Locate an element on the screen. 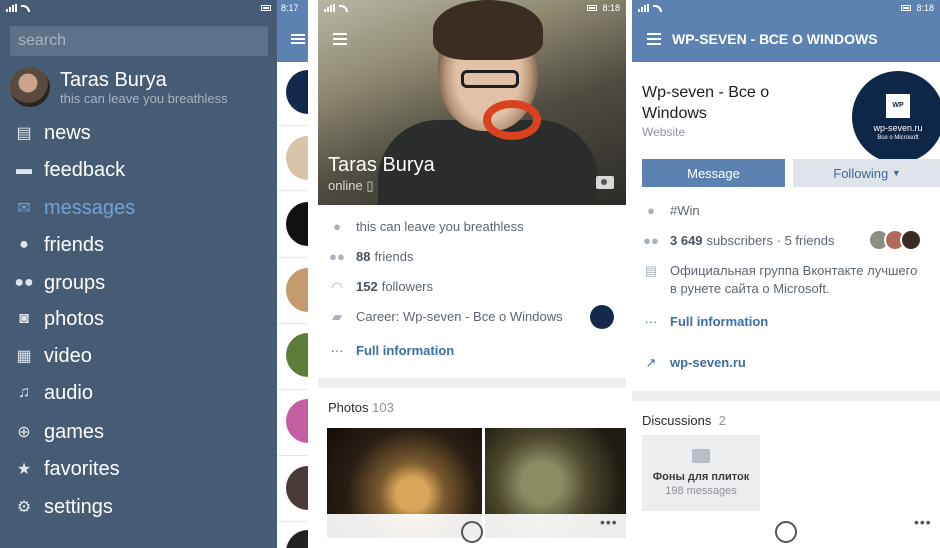 This screenshot has height=548, width=940. hashtag-row: ● #Win is located at coordinates (671, 210).